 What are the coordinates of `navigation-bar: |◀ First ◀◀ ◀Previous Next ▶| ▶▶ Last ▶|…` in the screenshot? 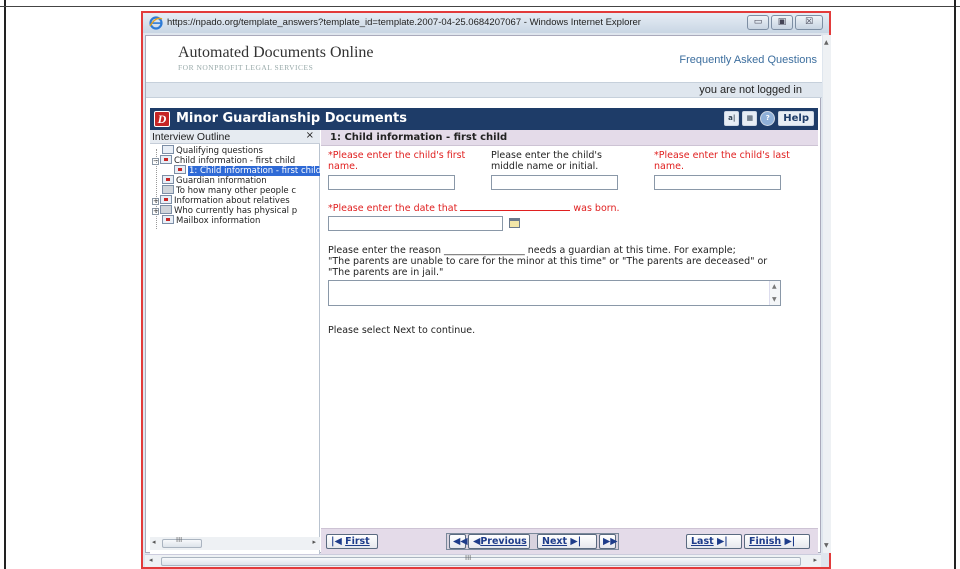 It's located at (569, 541).